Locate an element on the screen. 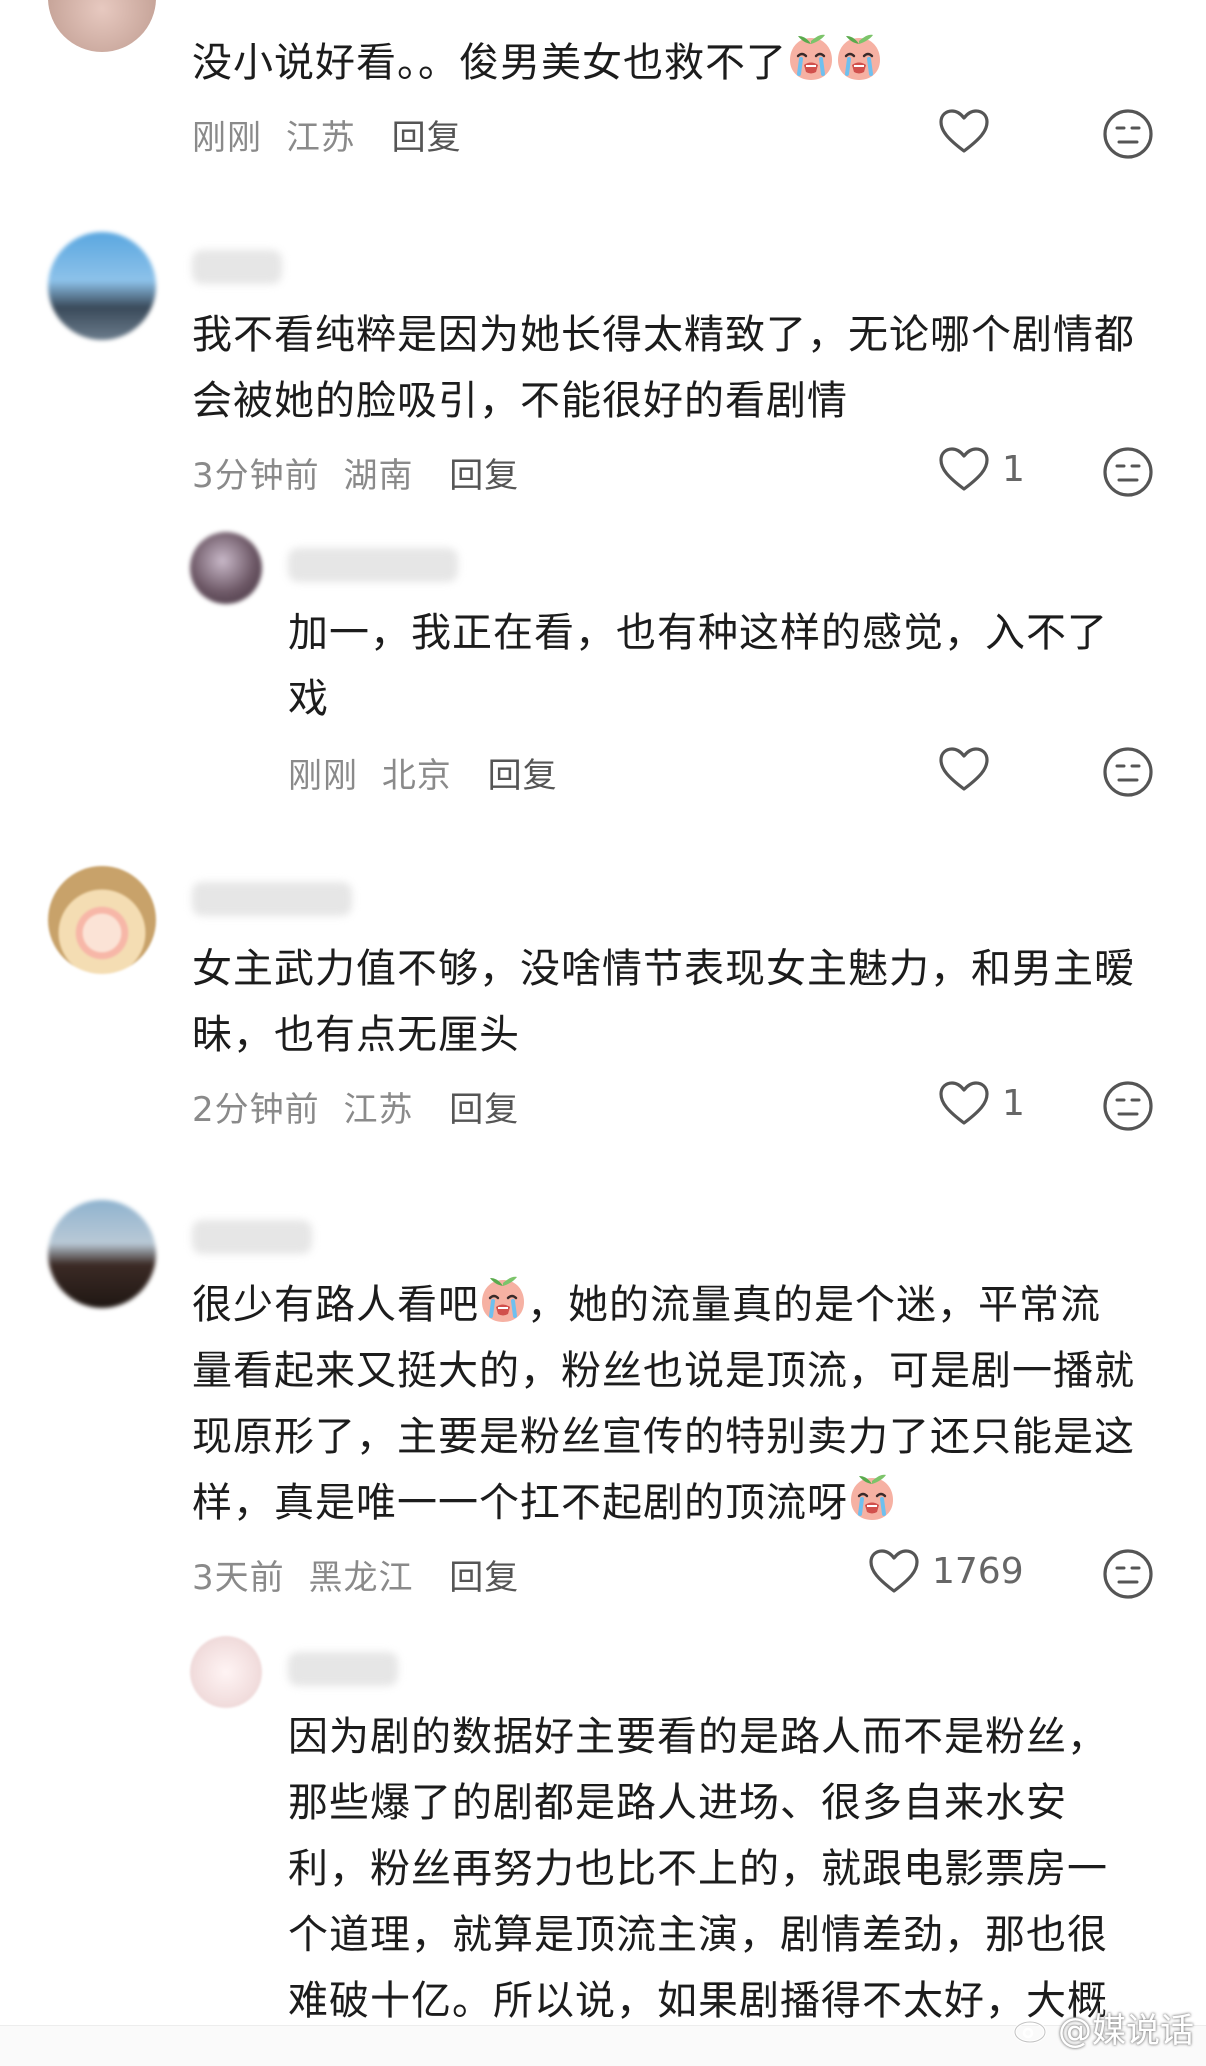 The height and width of the screenshot is (2066, 1206). comment-meta: 3分钟前 湖南 回复 is located at coordinates (355, 472).